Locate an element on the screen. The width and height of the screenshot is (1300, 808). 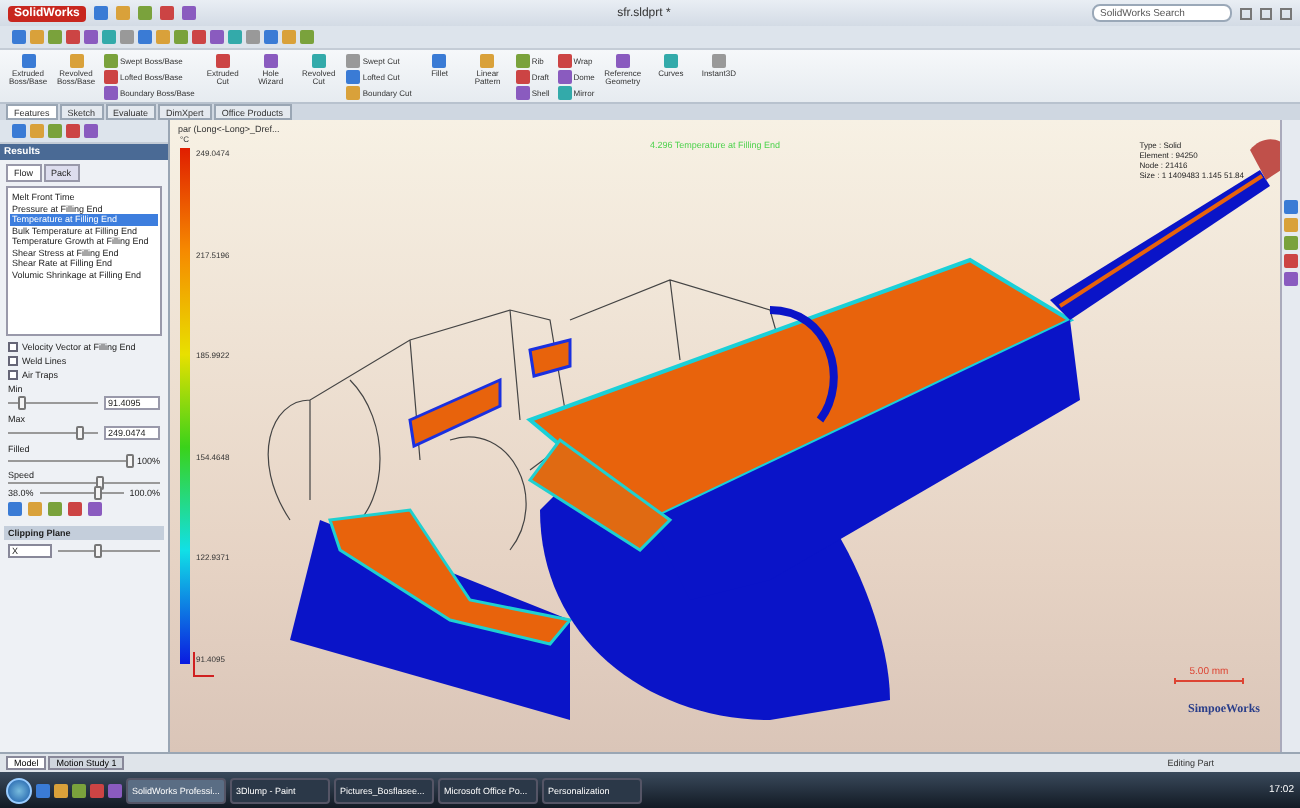
maximize-icon is located at coordinates (1266, 13).